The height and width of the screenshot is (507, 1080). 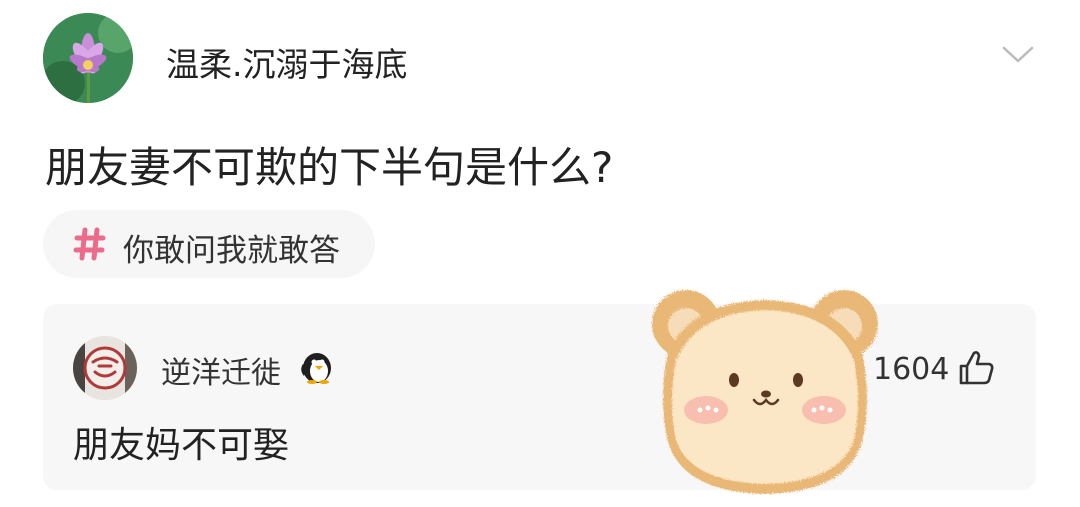 I want to click on topic-tag: 你敢问我就敢答, so click(x=209, y=244).